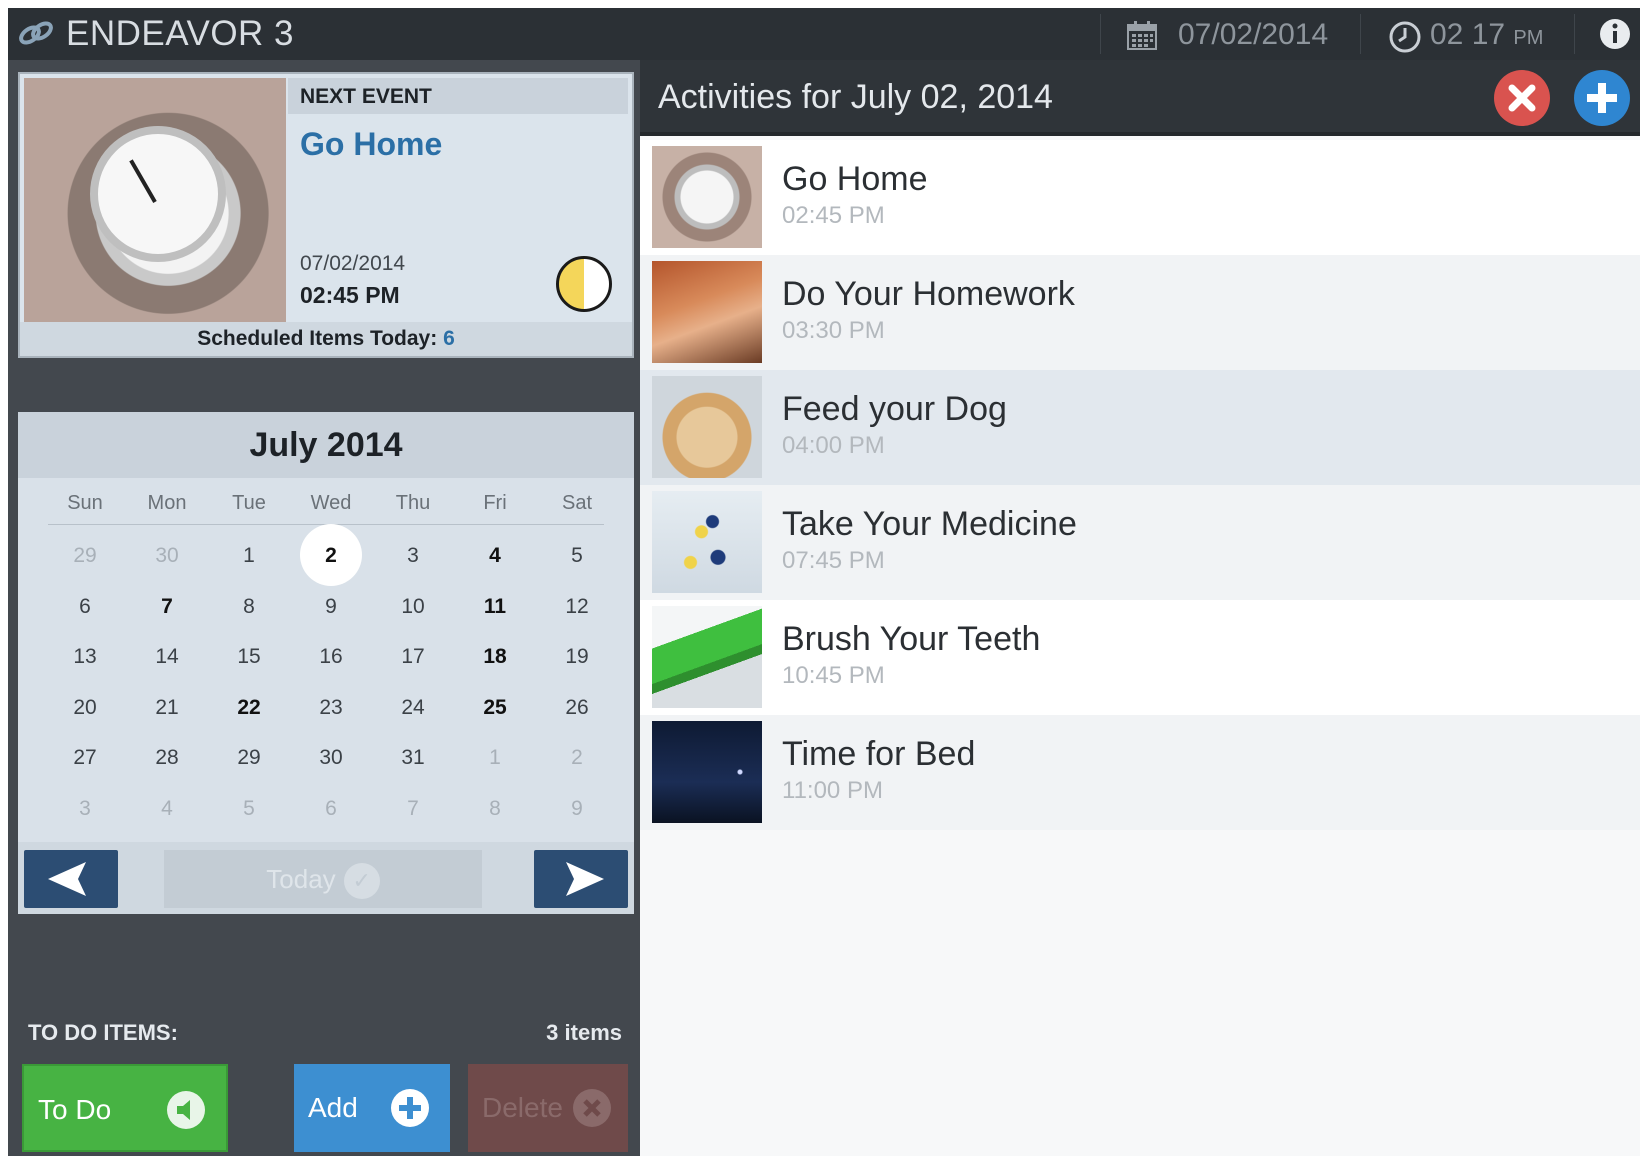 This screenshot has height=1156, width=1640. I want to click on calendar-day: 6, so click(85, 607).